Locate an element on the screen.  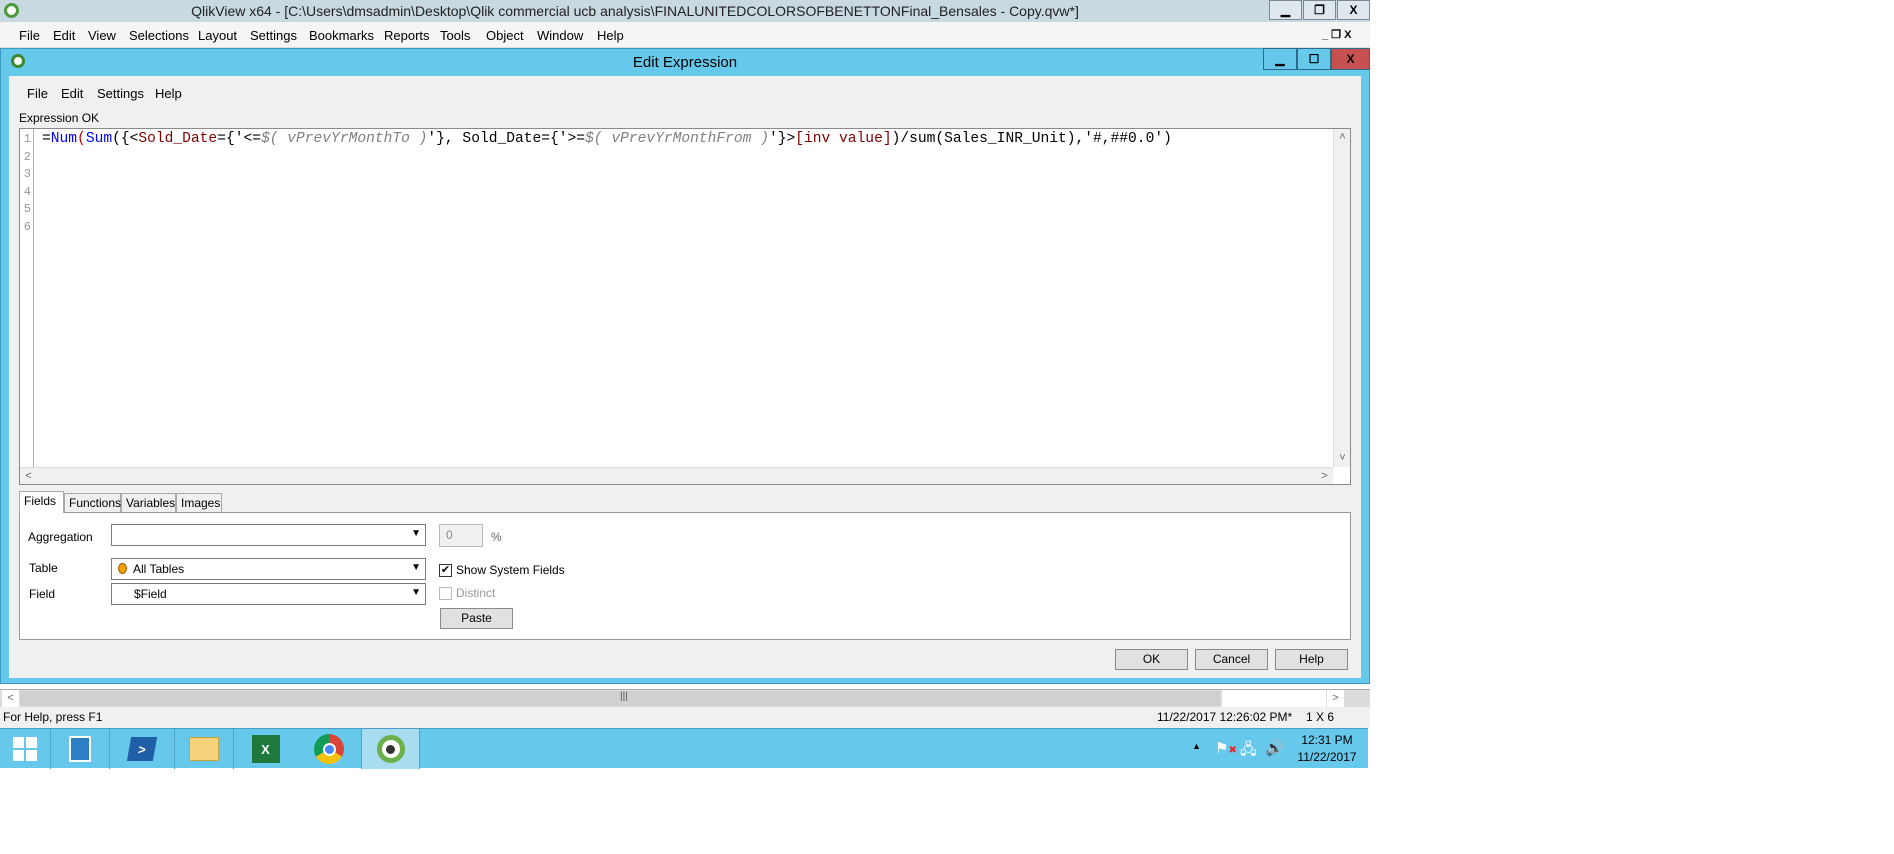
tab-images: Images is located at coordinates (199, 502).